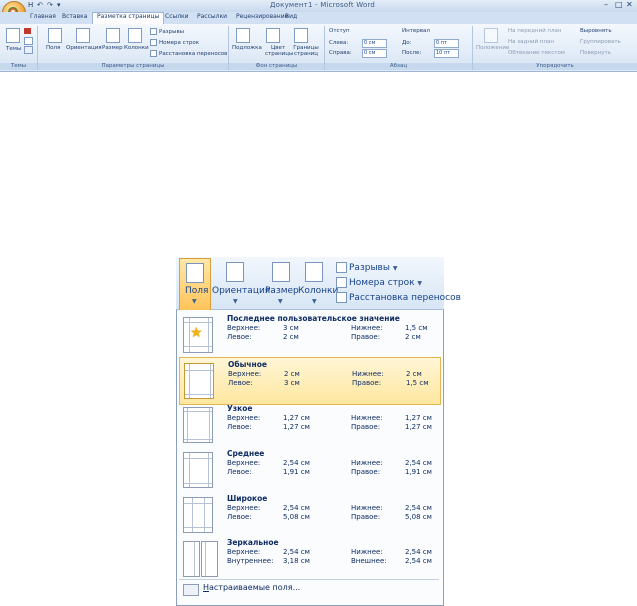 This screenshot has height=606, width=637. Describe the element at coordinates (282, 291) in the screenshot. I see `size-button: Размер` at that location.